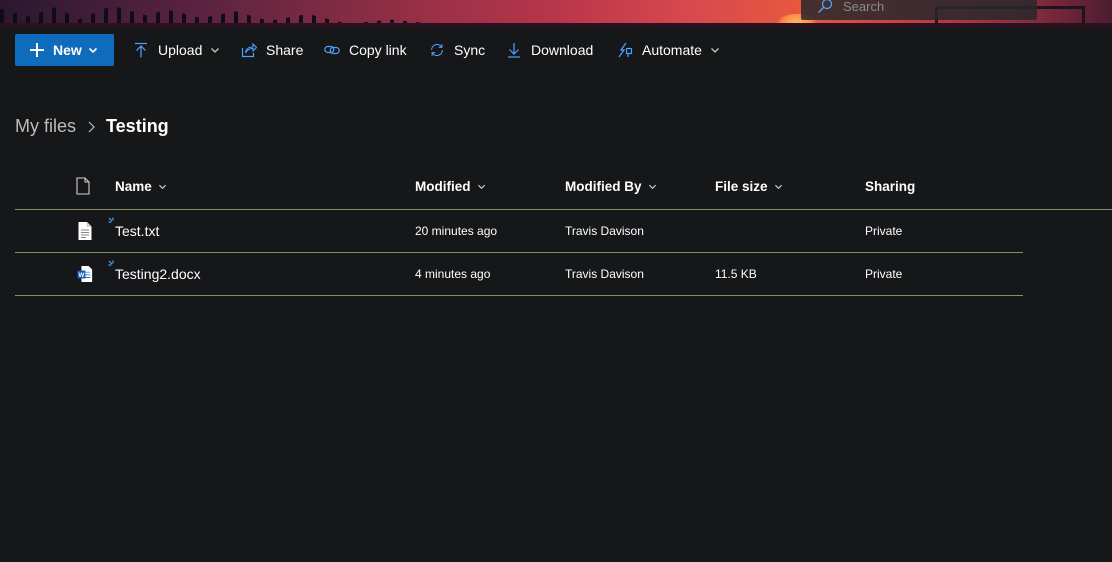 This screenshot has width=1112, height=562. I want to click on sync-icon, so click(437, 50).